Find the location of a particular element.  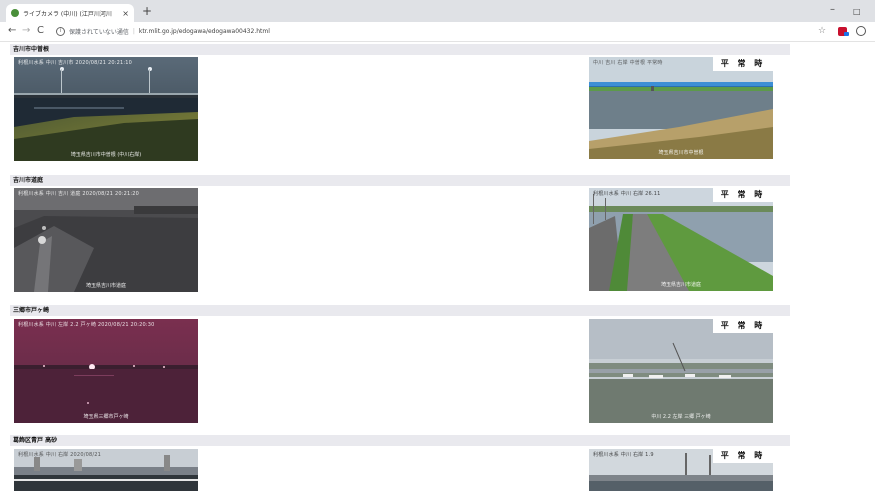

camera-overlay-text: 利根川水系 中川 右岸 26.11 is located at coordinates (627, 194).